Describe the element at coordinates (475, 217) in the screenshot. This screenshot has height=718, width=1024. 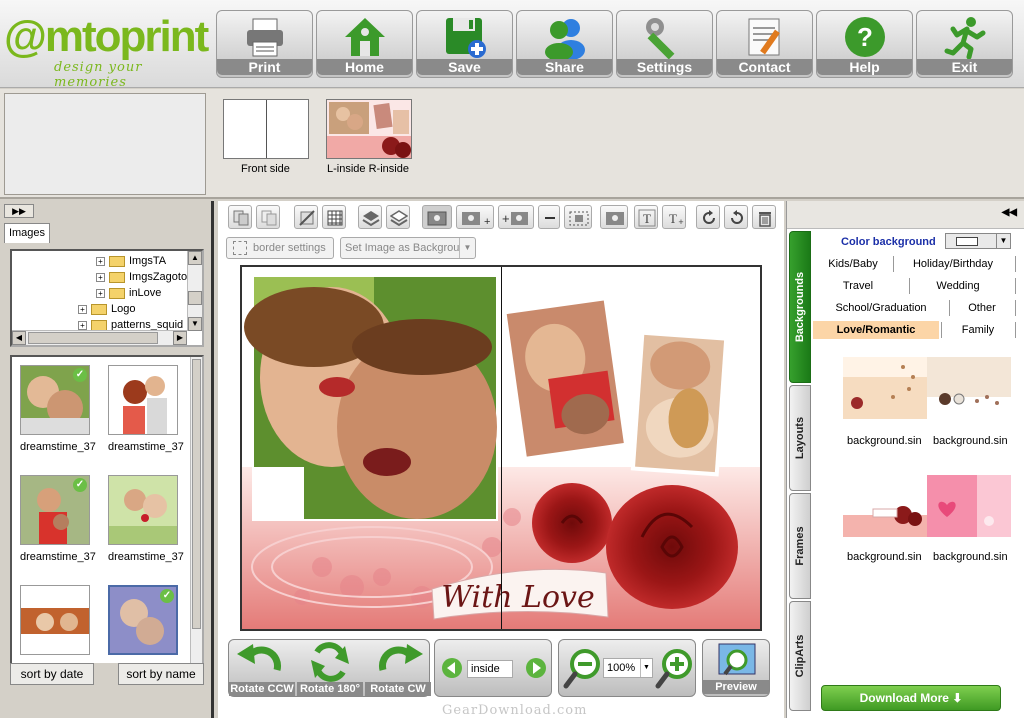
I see `add-image-button: +` at that location.